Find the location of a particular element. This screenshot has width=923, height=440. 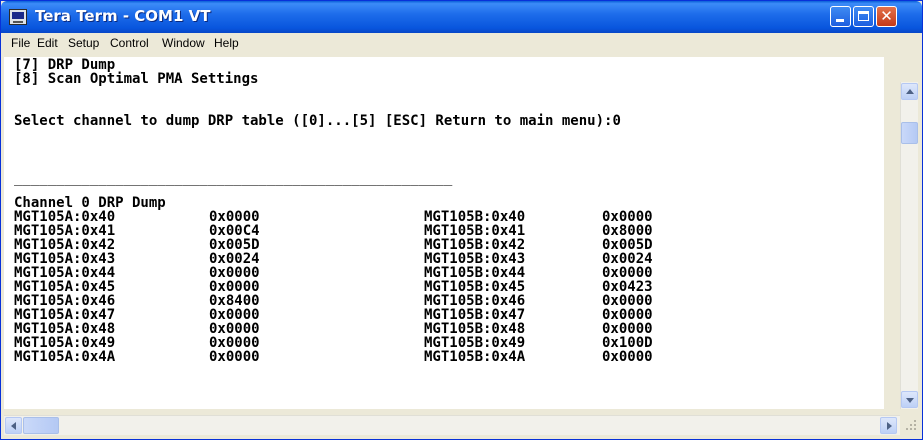

menu-setup: Setup is located at coordinates (83, 43).